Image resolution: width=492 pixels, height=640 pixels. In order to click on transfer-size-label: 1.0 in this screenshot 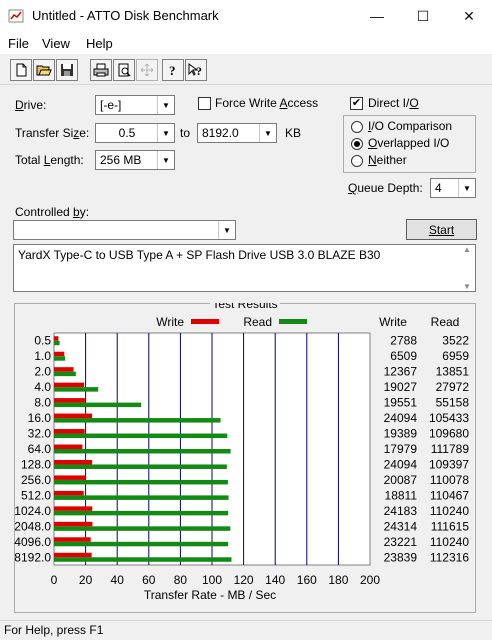, I will do `click(42, 356)`.